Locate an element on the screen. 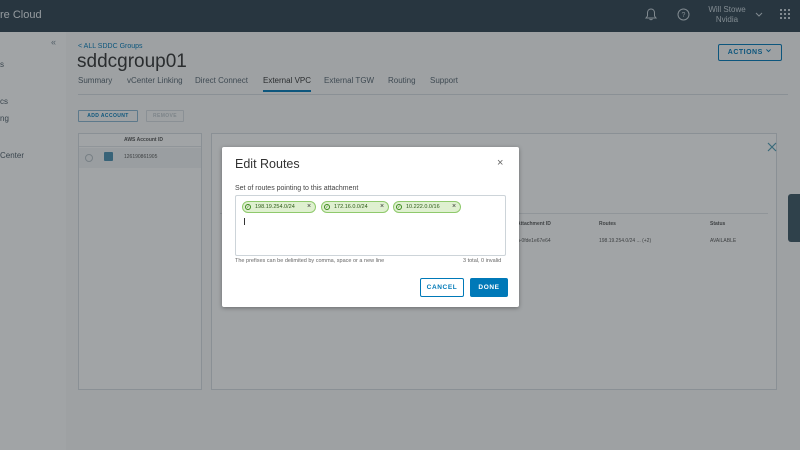 The width and height of the screenshot is (800, 450). route-chip: ✓ 198.19.254.0/24 × is located at coordinates (279, 207).